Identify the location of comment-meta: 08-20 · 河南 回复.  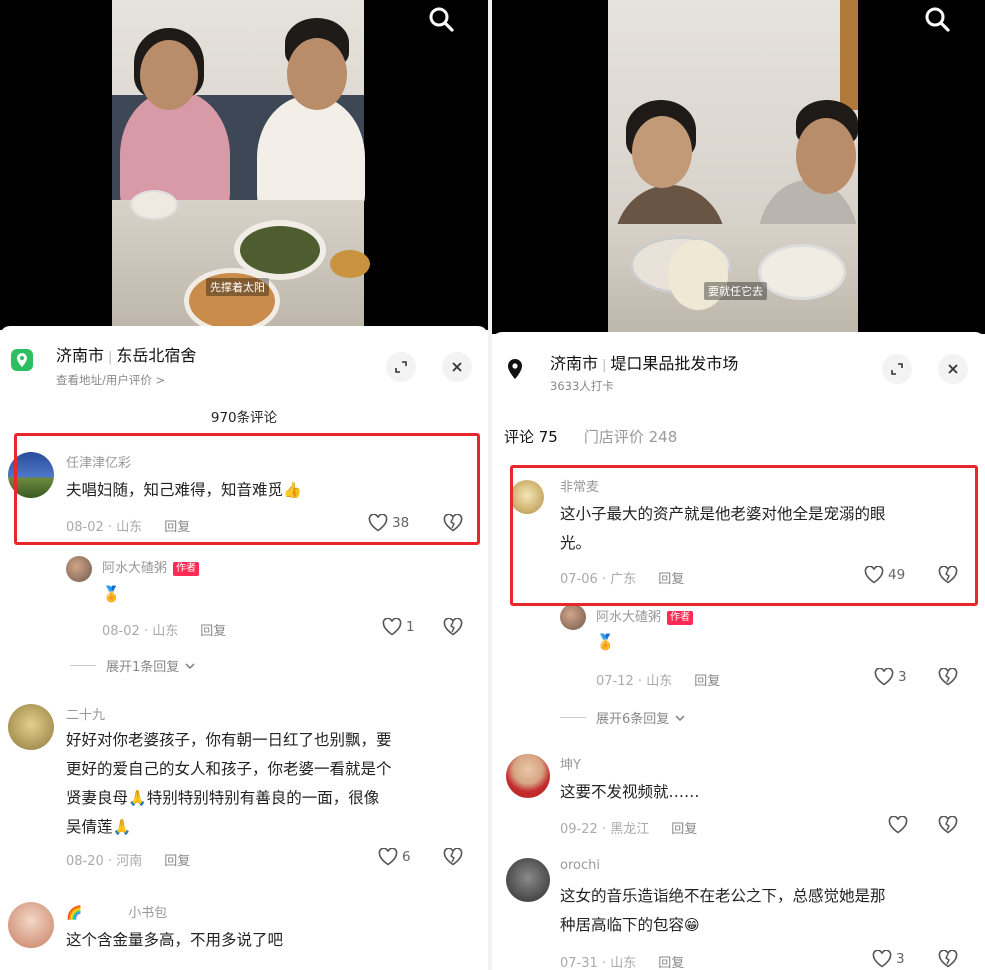
(128, 861).